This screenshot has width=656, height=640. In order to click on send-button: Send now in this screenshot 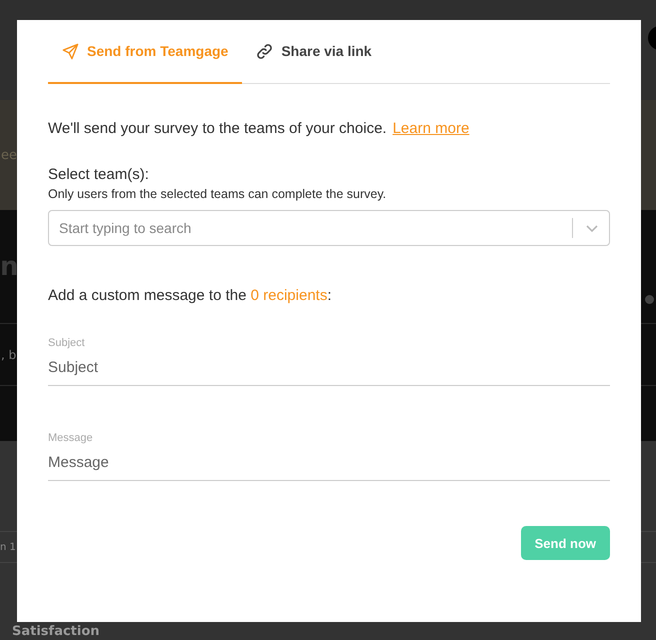, I will do `click(565, 543)`.